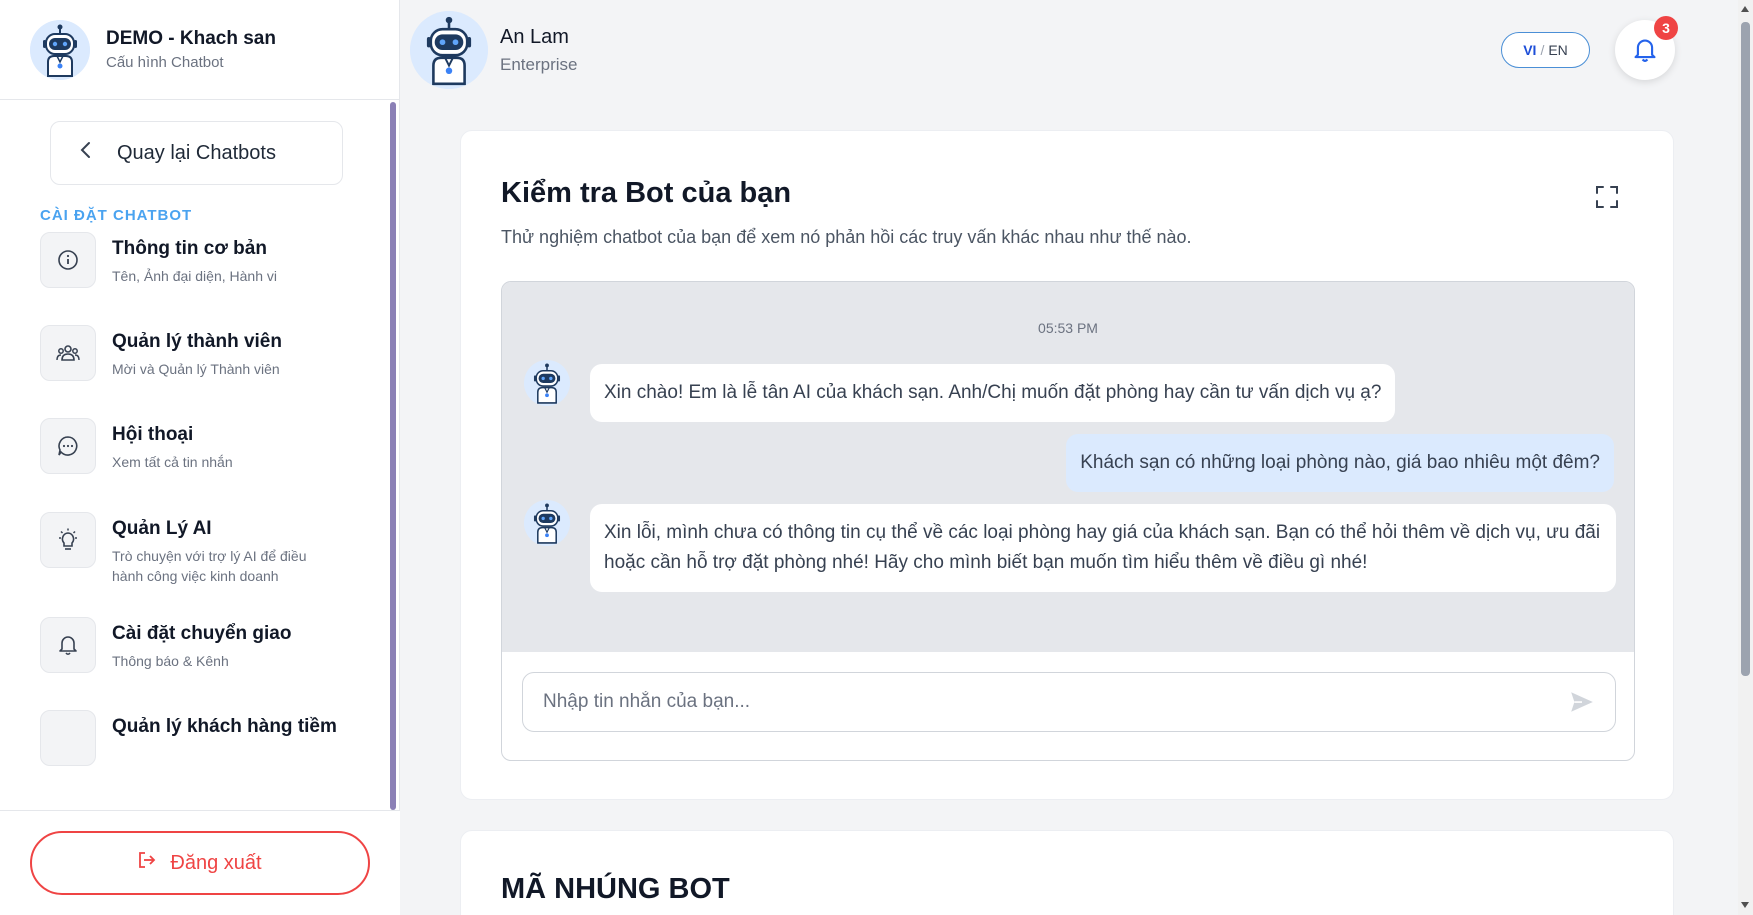 This screenshot has height=915, width=1753. I want to click on lang-vi: VI, so click(1529, 50).